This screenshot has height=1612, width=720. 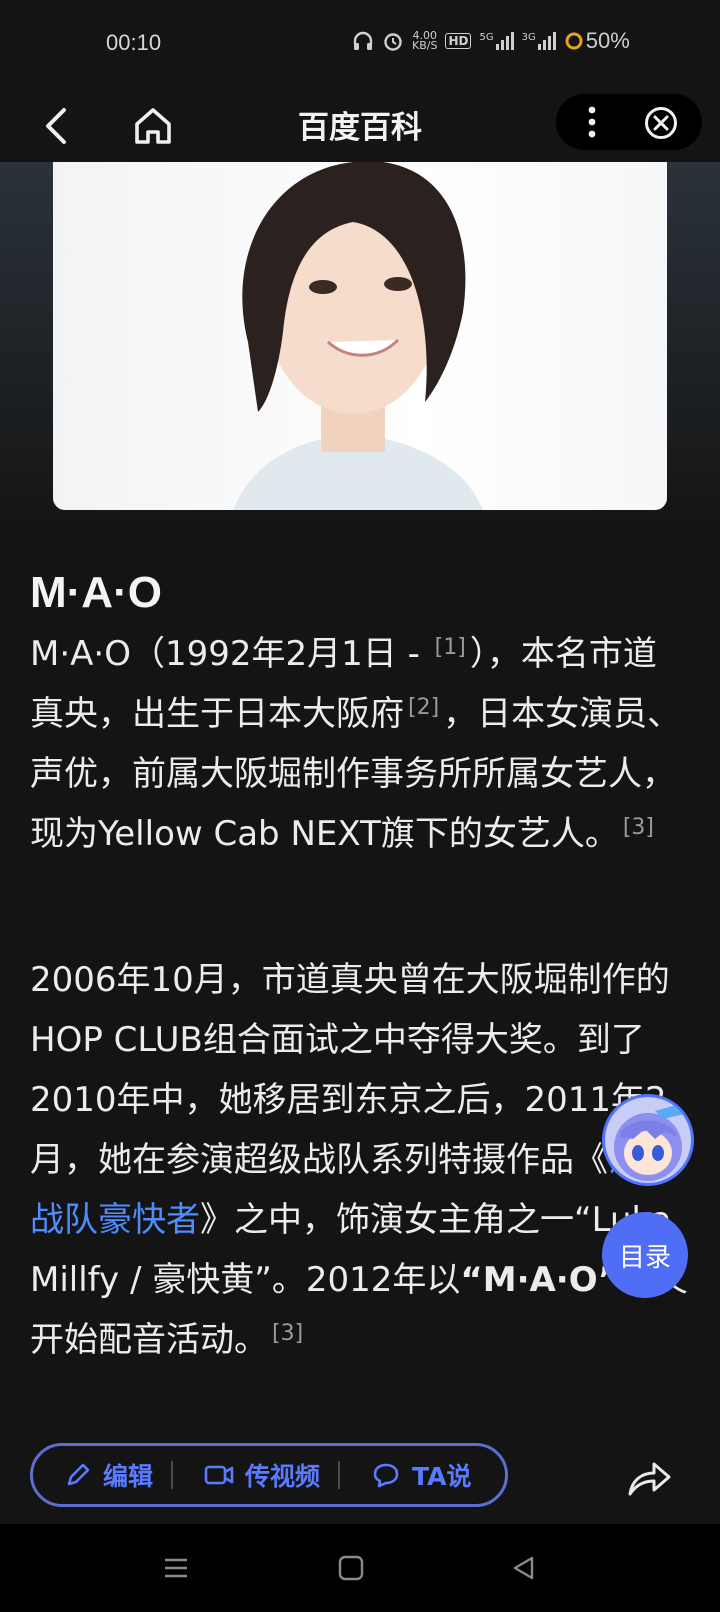 I want to click on chat-bubble-icon, so click(x=386, y=1475).